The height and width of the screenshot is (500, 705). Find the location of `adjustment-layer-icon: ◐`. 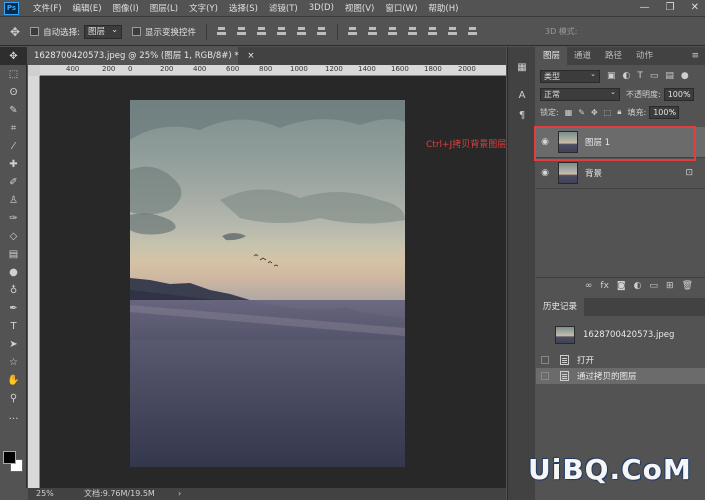

adjustment-layer-icon: ◐ is located at coordinates (638, 286).